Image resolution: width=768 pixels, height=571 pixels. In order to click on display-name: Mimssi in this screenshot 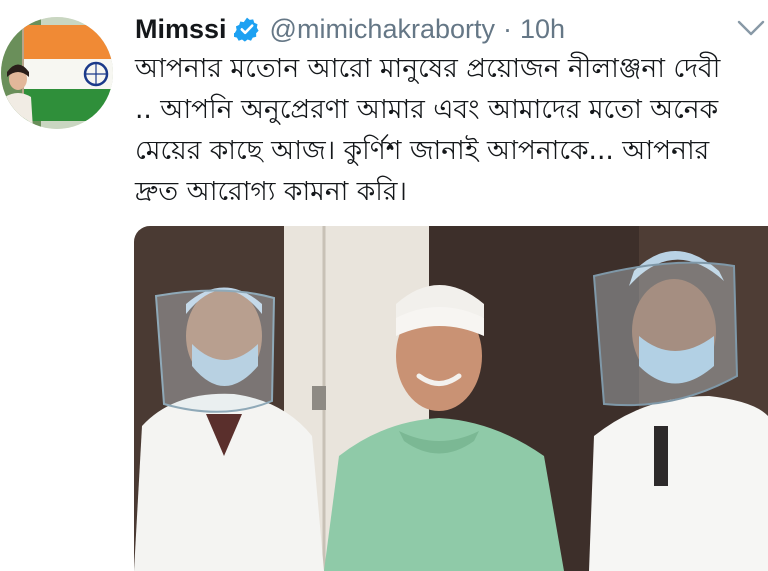, I will do `click(181, 29)`.